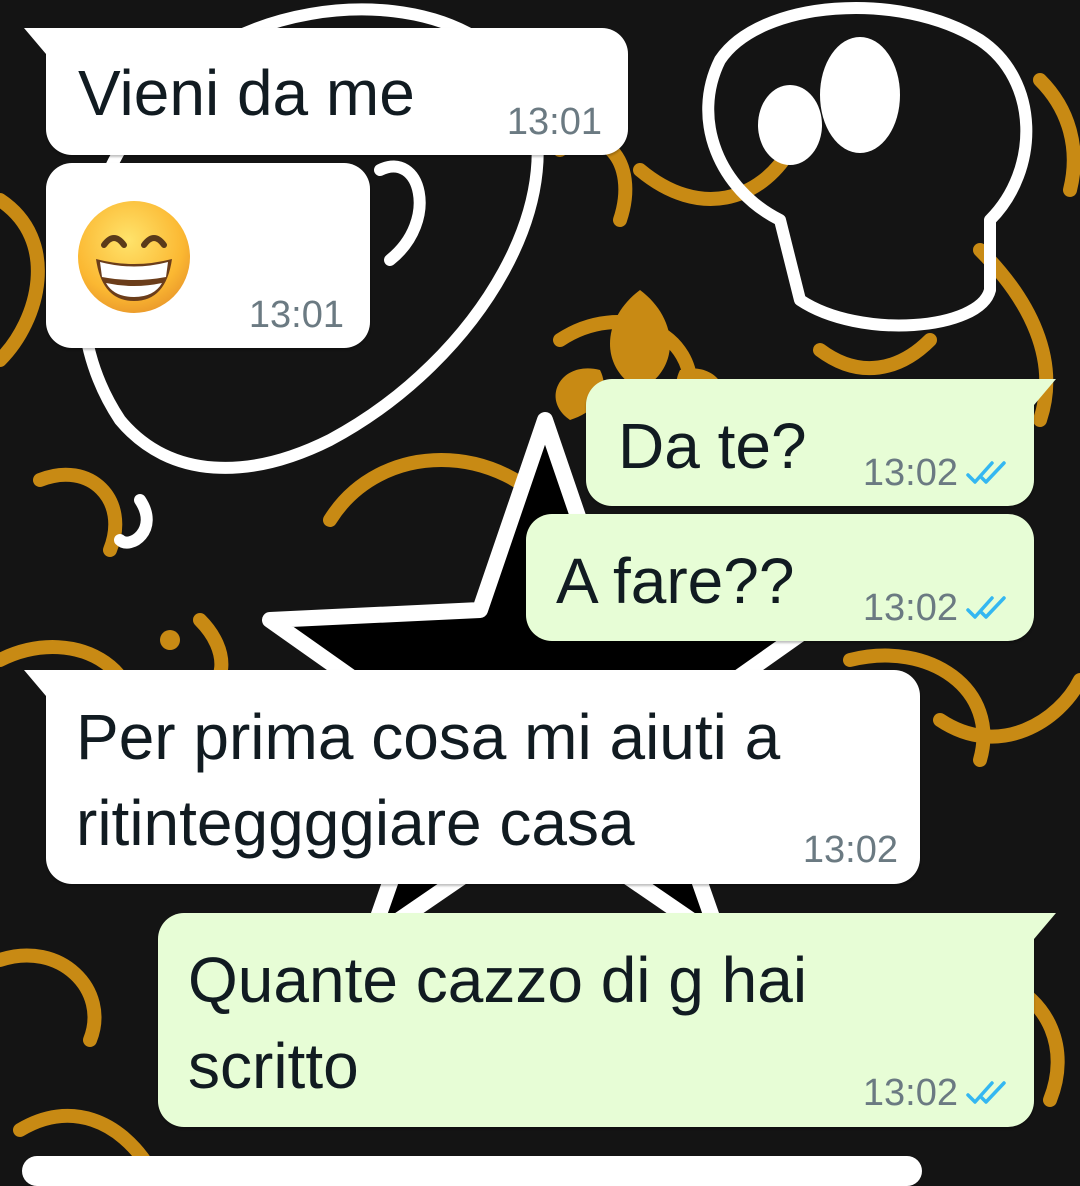 Image resolution: width=1080 pixels, height=1186 pixels. I want to click on incoming-emoji-message-bubble: 13:01, so click(208, 255).